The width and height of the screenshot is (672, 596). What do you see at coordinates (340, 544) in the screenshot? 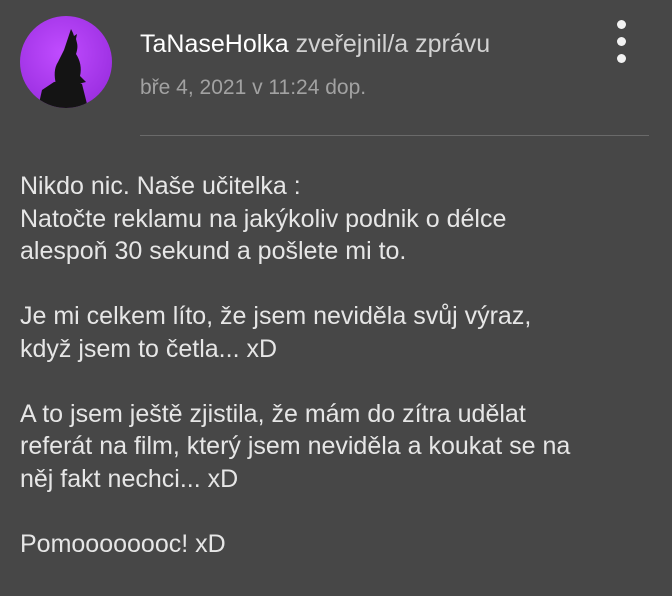
I see `post-paragraph: Pomoooooooc! xD` at bounding box center [340, 544].